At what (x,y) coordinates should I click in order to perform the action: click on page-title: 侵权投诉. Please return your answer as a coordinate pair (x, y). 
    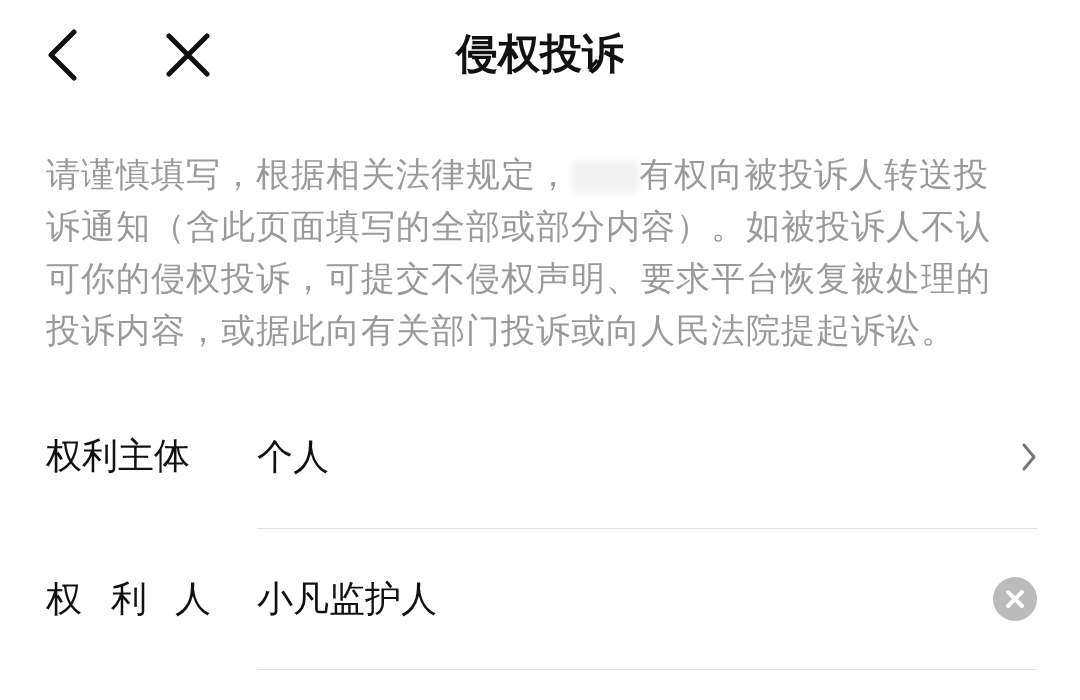
    Looking at the image, I should click on (540, 54).